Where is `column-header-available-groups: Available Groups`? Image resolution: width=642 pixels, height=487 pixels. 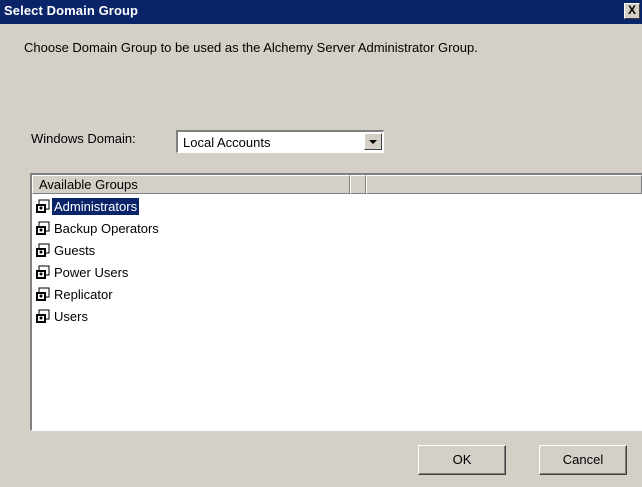
column-header-available-groups: Available Groups is located at coordinates (191, 184).